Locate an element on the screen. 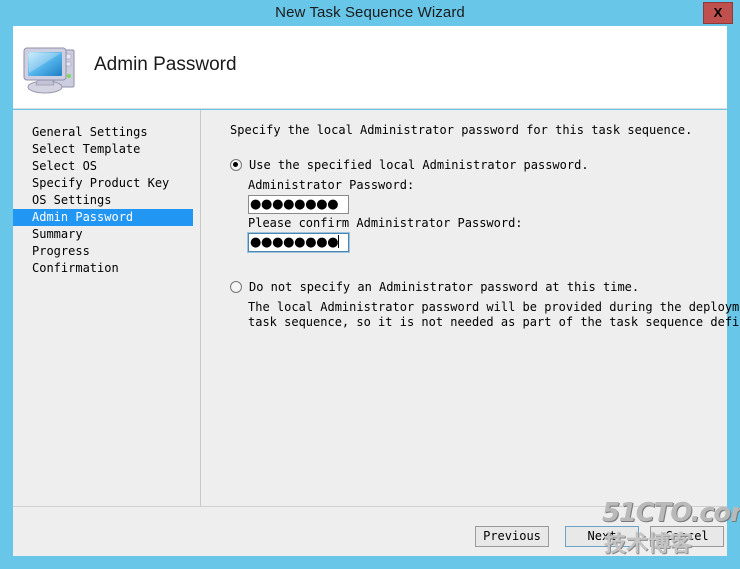  wizard-footer: Previous Next Cancel is located at coordinates (370, 531).